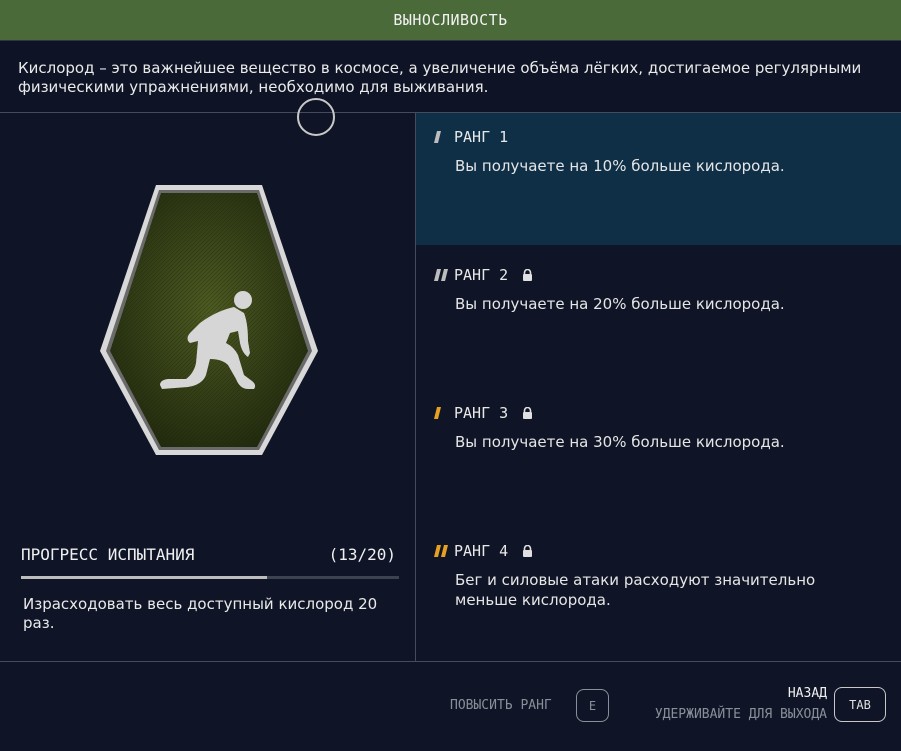 This screenshot has width=901, height=751. I want to click on challenge-progress-count: (13/20), so click(362, 554).